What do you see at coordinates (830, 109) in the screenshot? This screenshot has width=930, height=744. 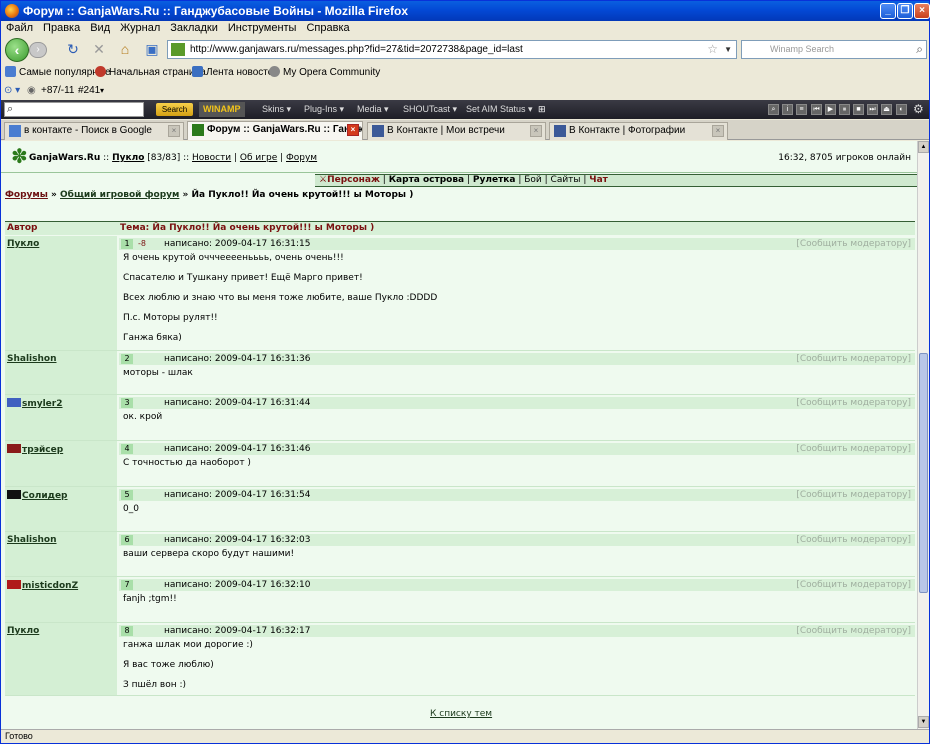 I see `play-icon: ▶` at bounding box center [830, 109].